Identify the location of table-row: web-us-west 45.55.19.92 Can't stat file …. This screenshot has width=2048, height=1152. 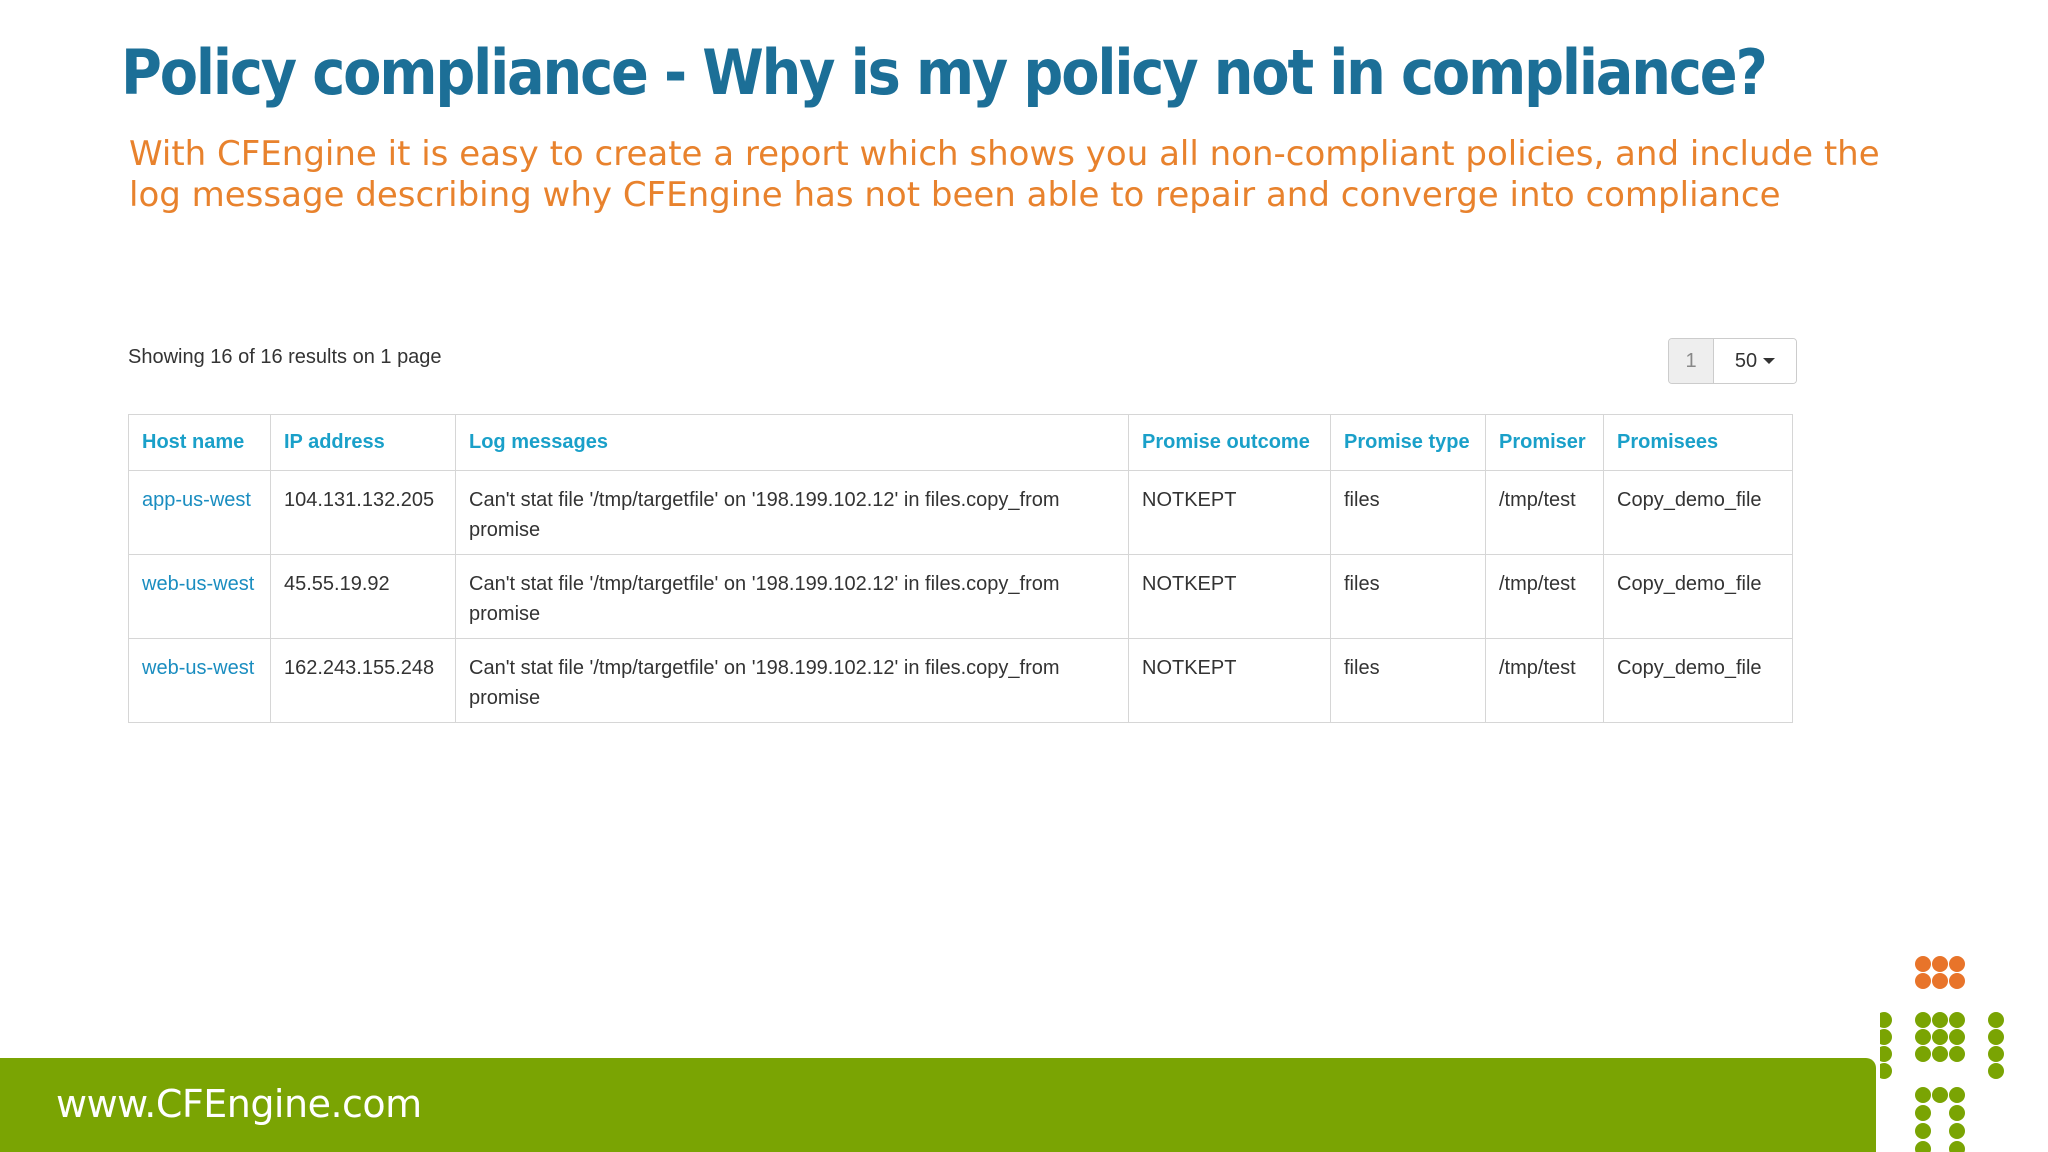
(960, 596).